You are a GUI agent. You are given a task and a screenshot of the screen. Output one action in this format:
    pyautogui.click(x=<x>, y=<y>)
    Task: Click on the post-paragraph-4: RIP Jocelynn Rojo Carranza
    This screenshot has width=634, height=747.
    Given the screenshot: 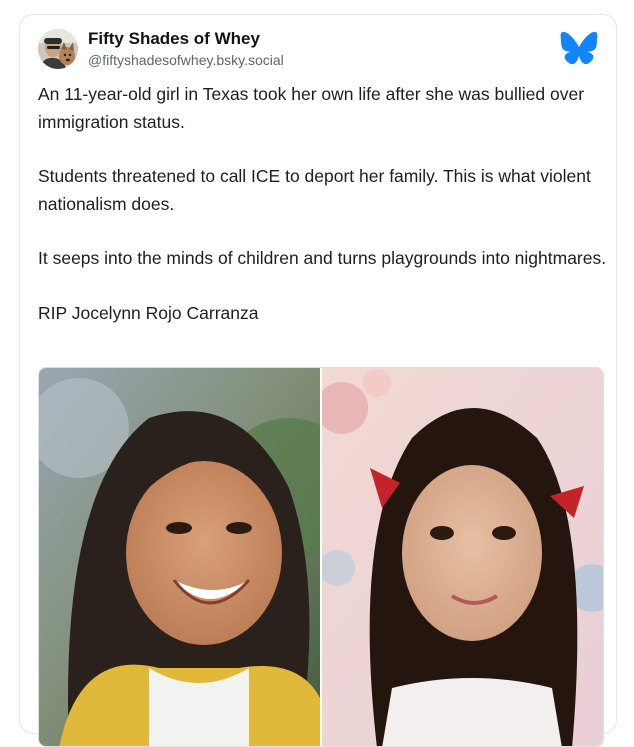 What is the action you would take?
    pyautogui.click(x=148, y=312)
    